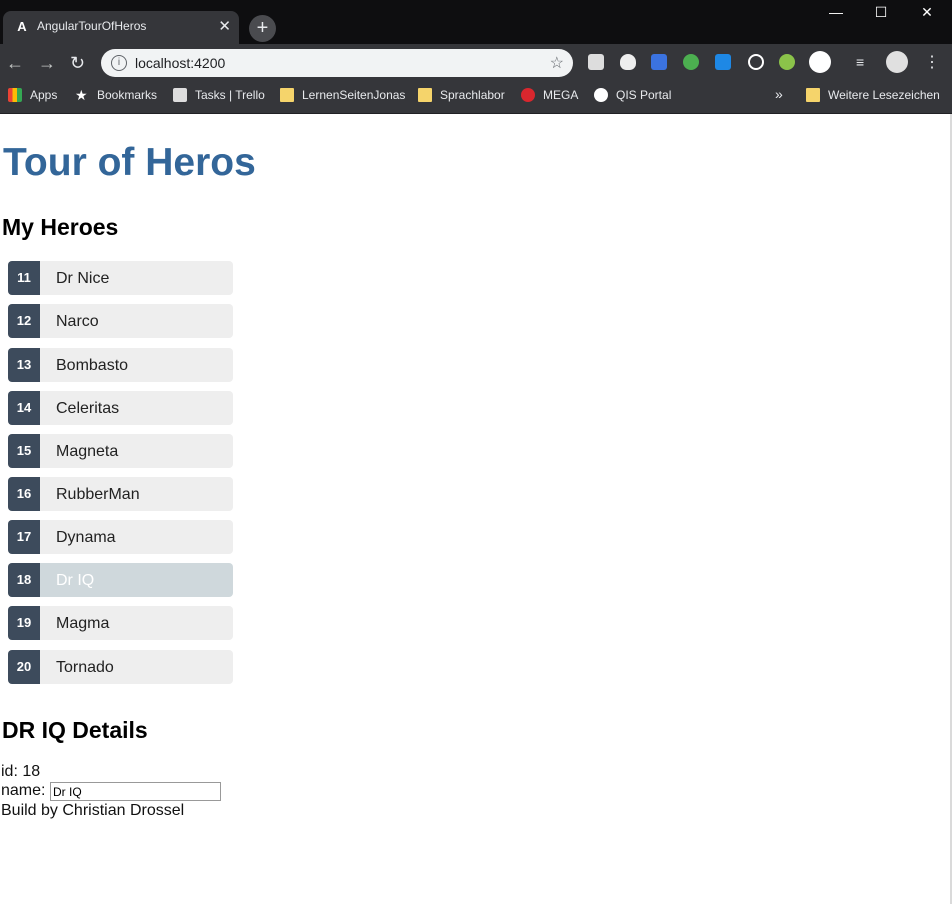 Image resolution: width=952 pixels, height=904 pixels. I want to click on url-text: localhost:4200, so click(180, 63).